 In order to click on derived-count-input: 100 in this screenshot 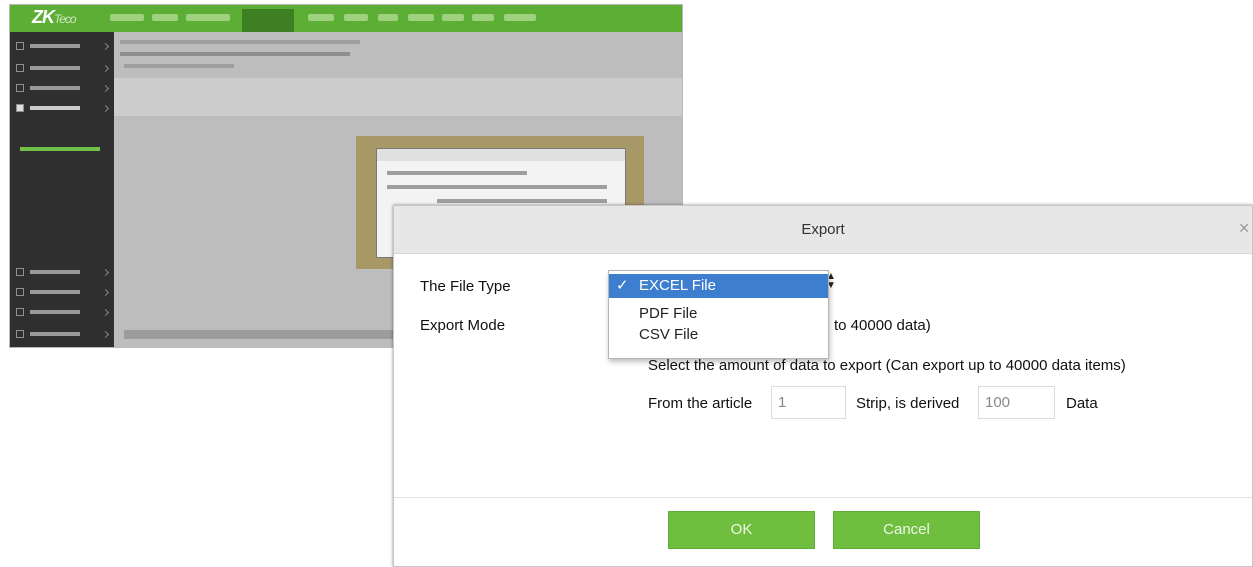, I will do `click(1016, 402)`.